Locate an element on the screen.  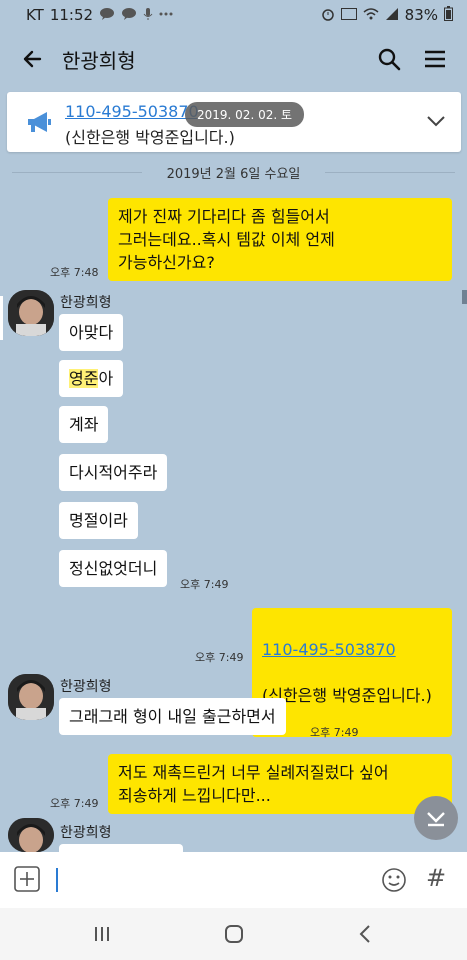
carrier-label: KT is located at coordinates (35, 15).